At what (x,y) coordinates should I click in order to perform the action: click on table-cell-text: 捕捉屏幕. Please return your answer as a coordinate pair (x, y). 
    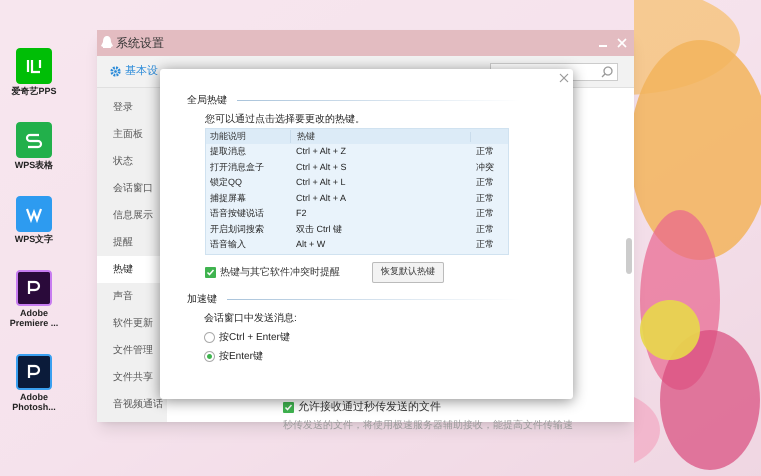
    Looking at the image, I should click on (228, 198).